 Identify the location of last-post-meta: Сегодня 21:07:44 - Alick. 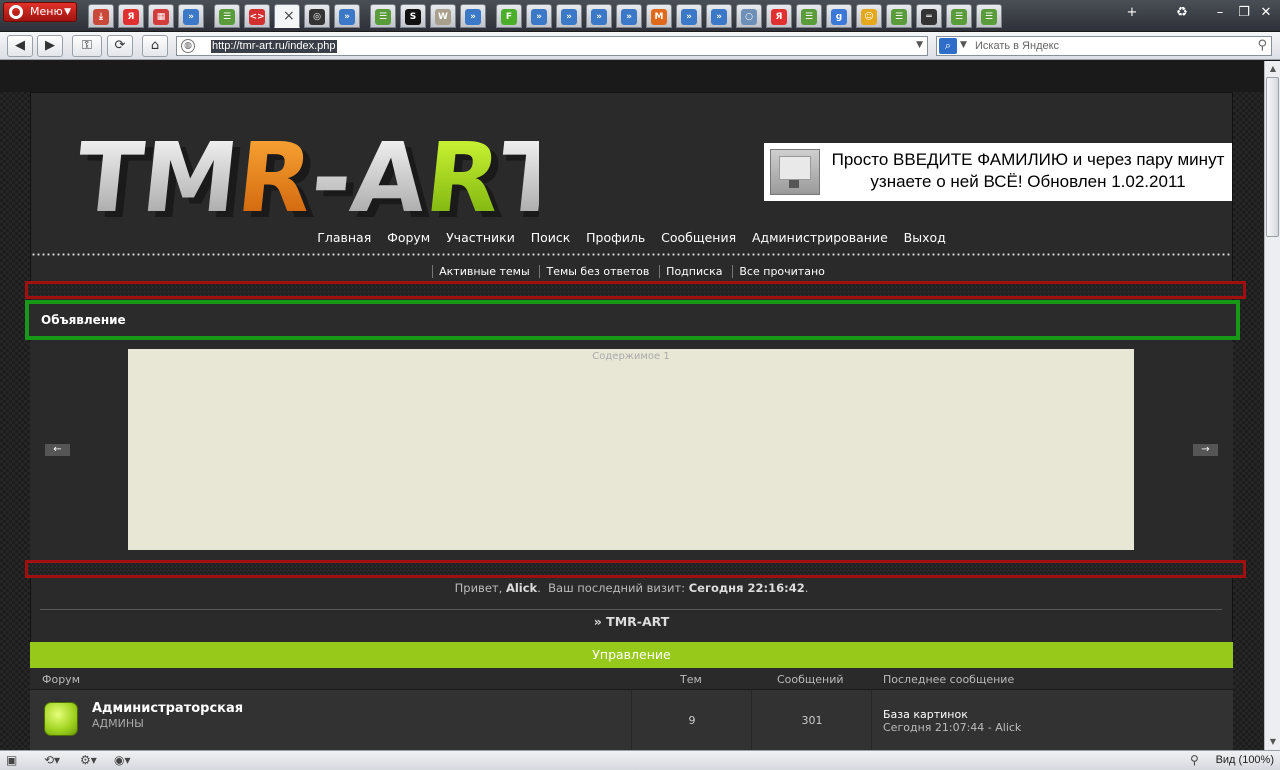
(952, 727).